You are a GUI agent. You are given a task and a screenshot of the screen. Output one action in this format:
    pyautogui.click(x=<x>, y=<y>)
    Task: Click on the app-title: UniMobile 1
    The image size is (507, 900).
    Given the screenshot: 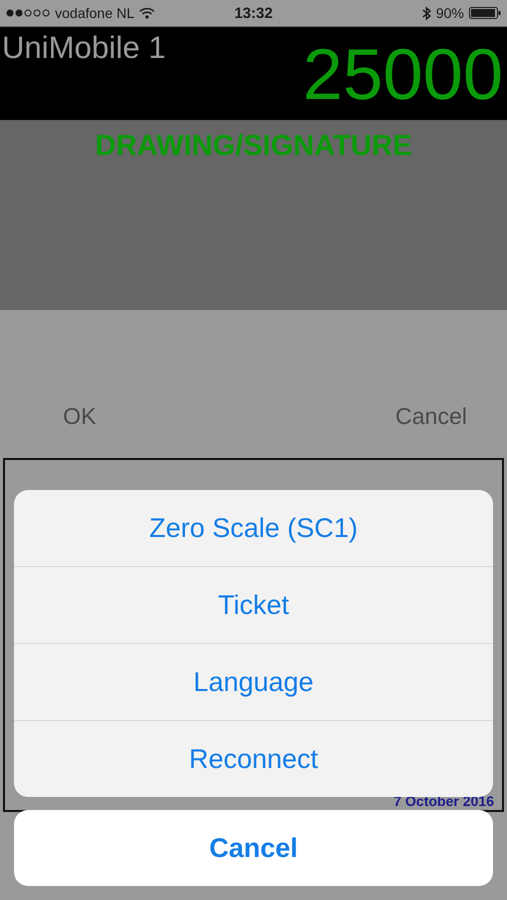 What is the action you would take?
    pyautogui.click(x=84, y=48)
    